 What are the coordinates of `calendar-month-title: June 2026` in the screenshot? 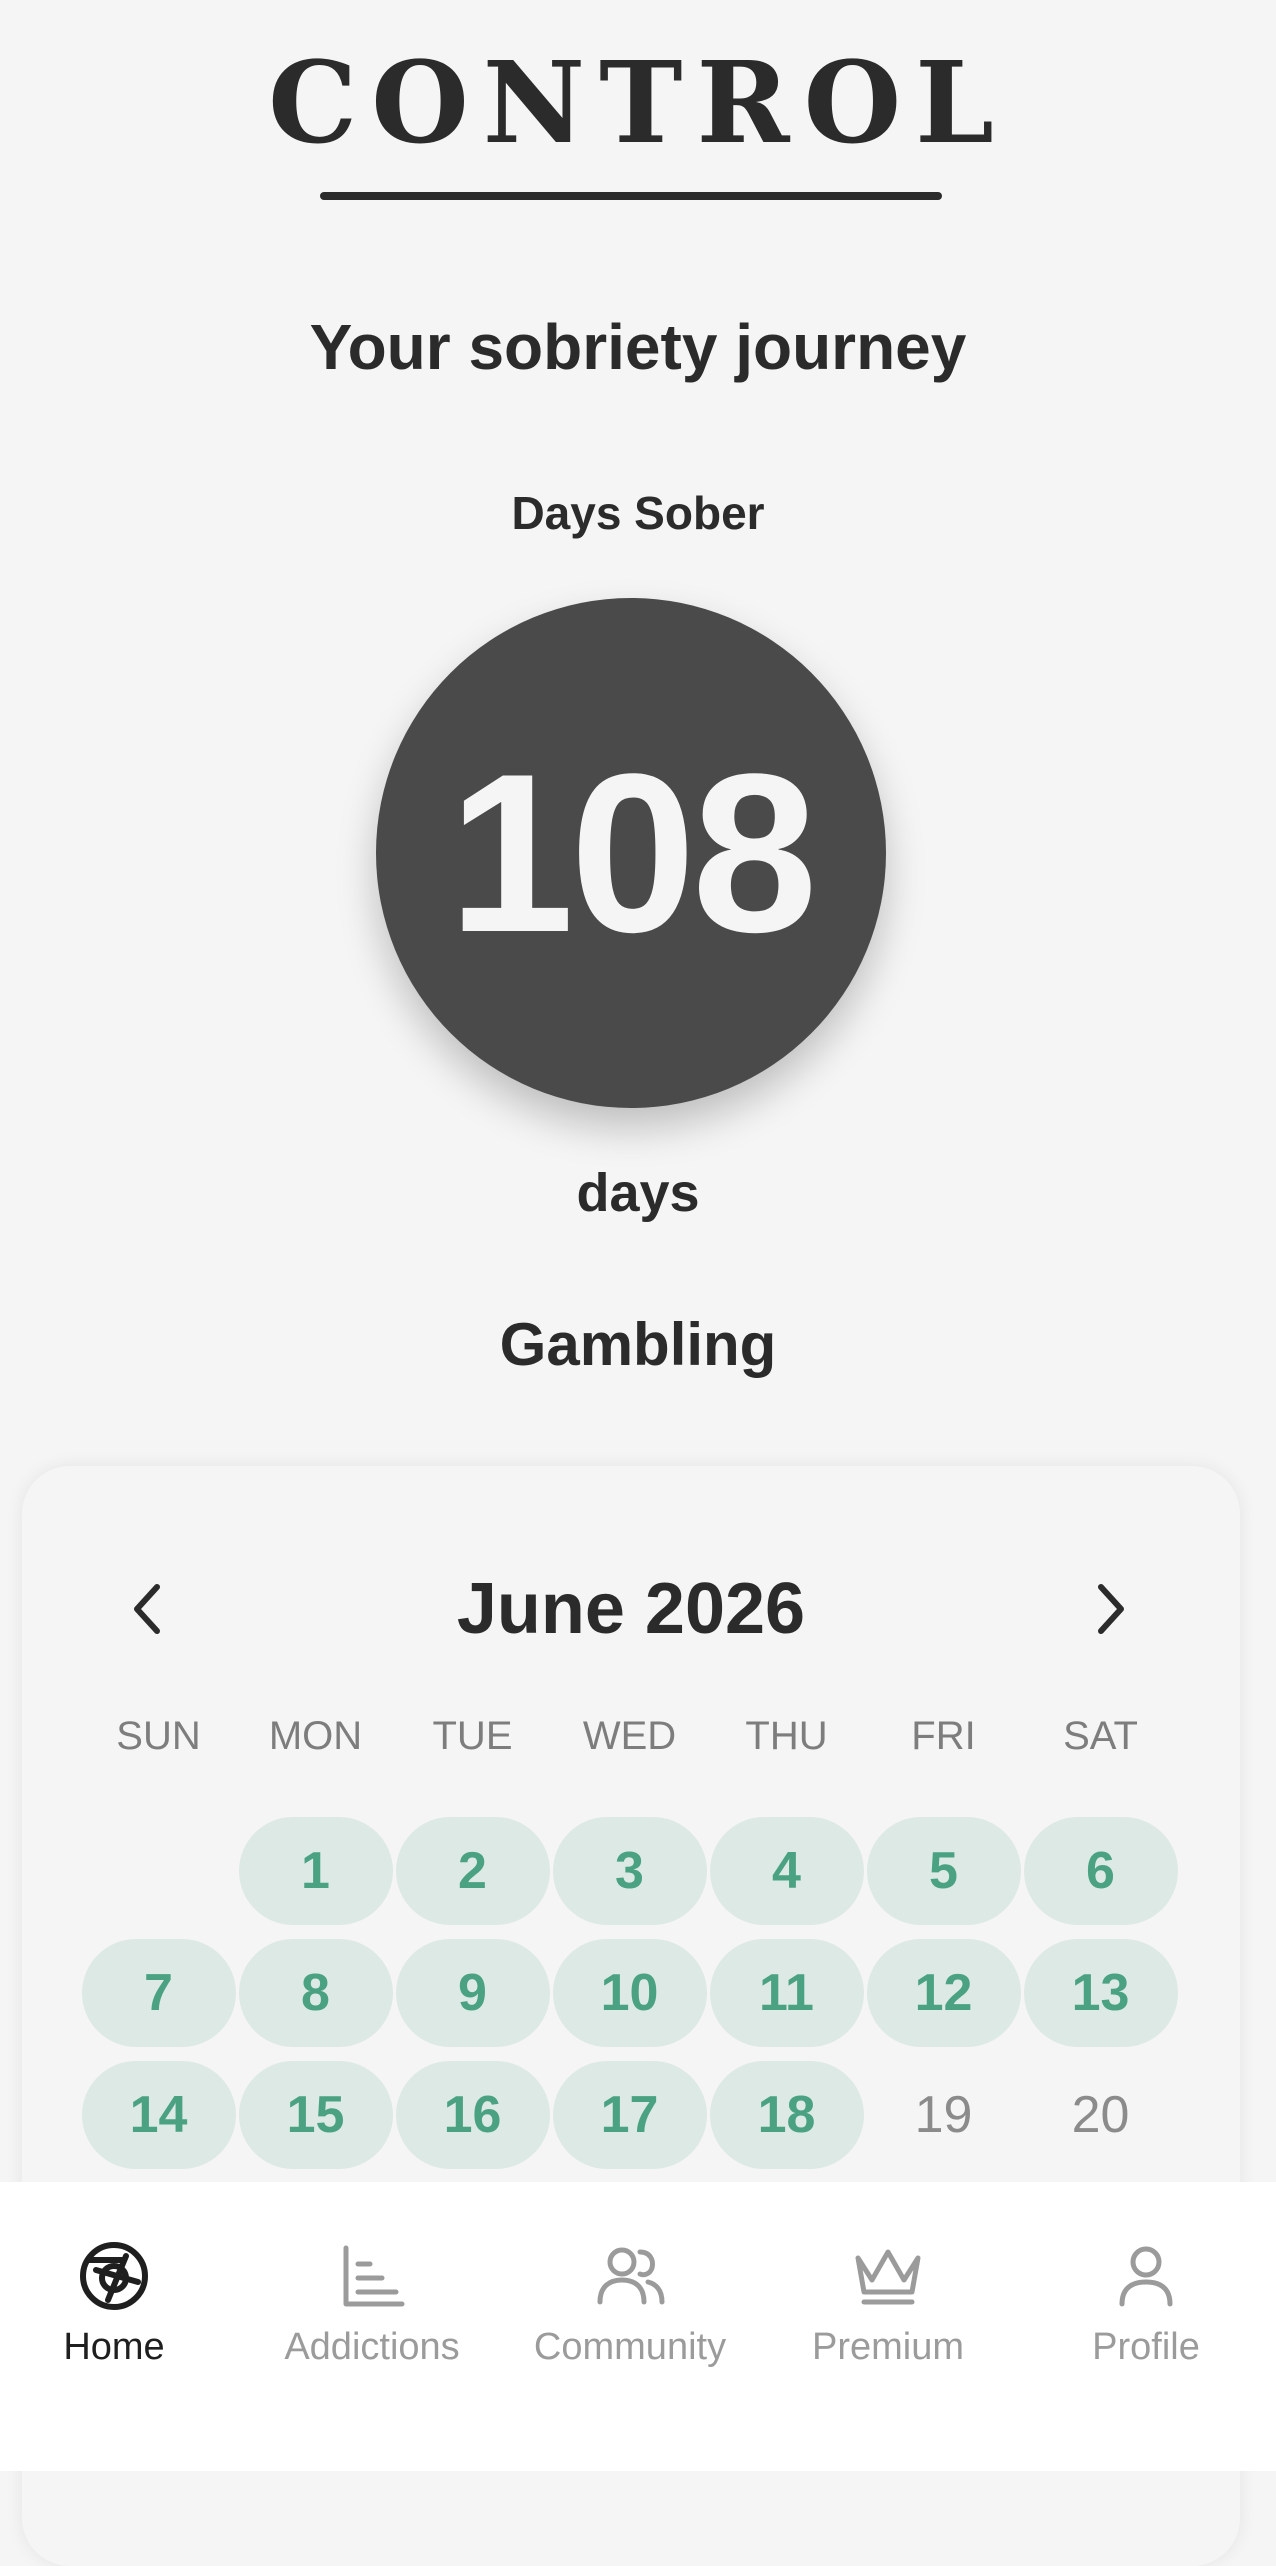 It's located at (631, 1609).